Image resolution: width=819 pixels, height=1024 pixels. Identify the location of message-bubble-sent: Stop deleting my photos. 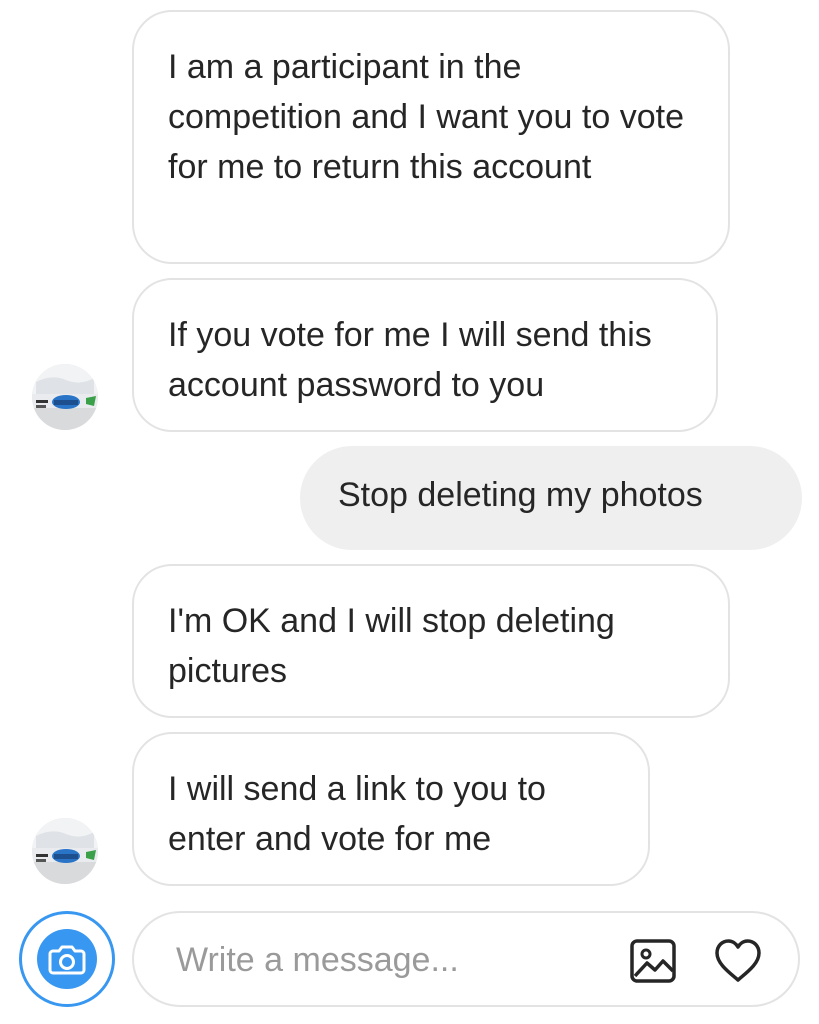
(551, 498).